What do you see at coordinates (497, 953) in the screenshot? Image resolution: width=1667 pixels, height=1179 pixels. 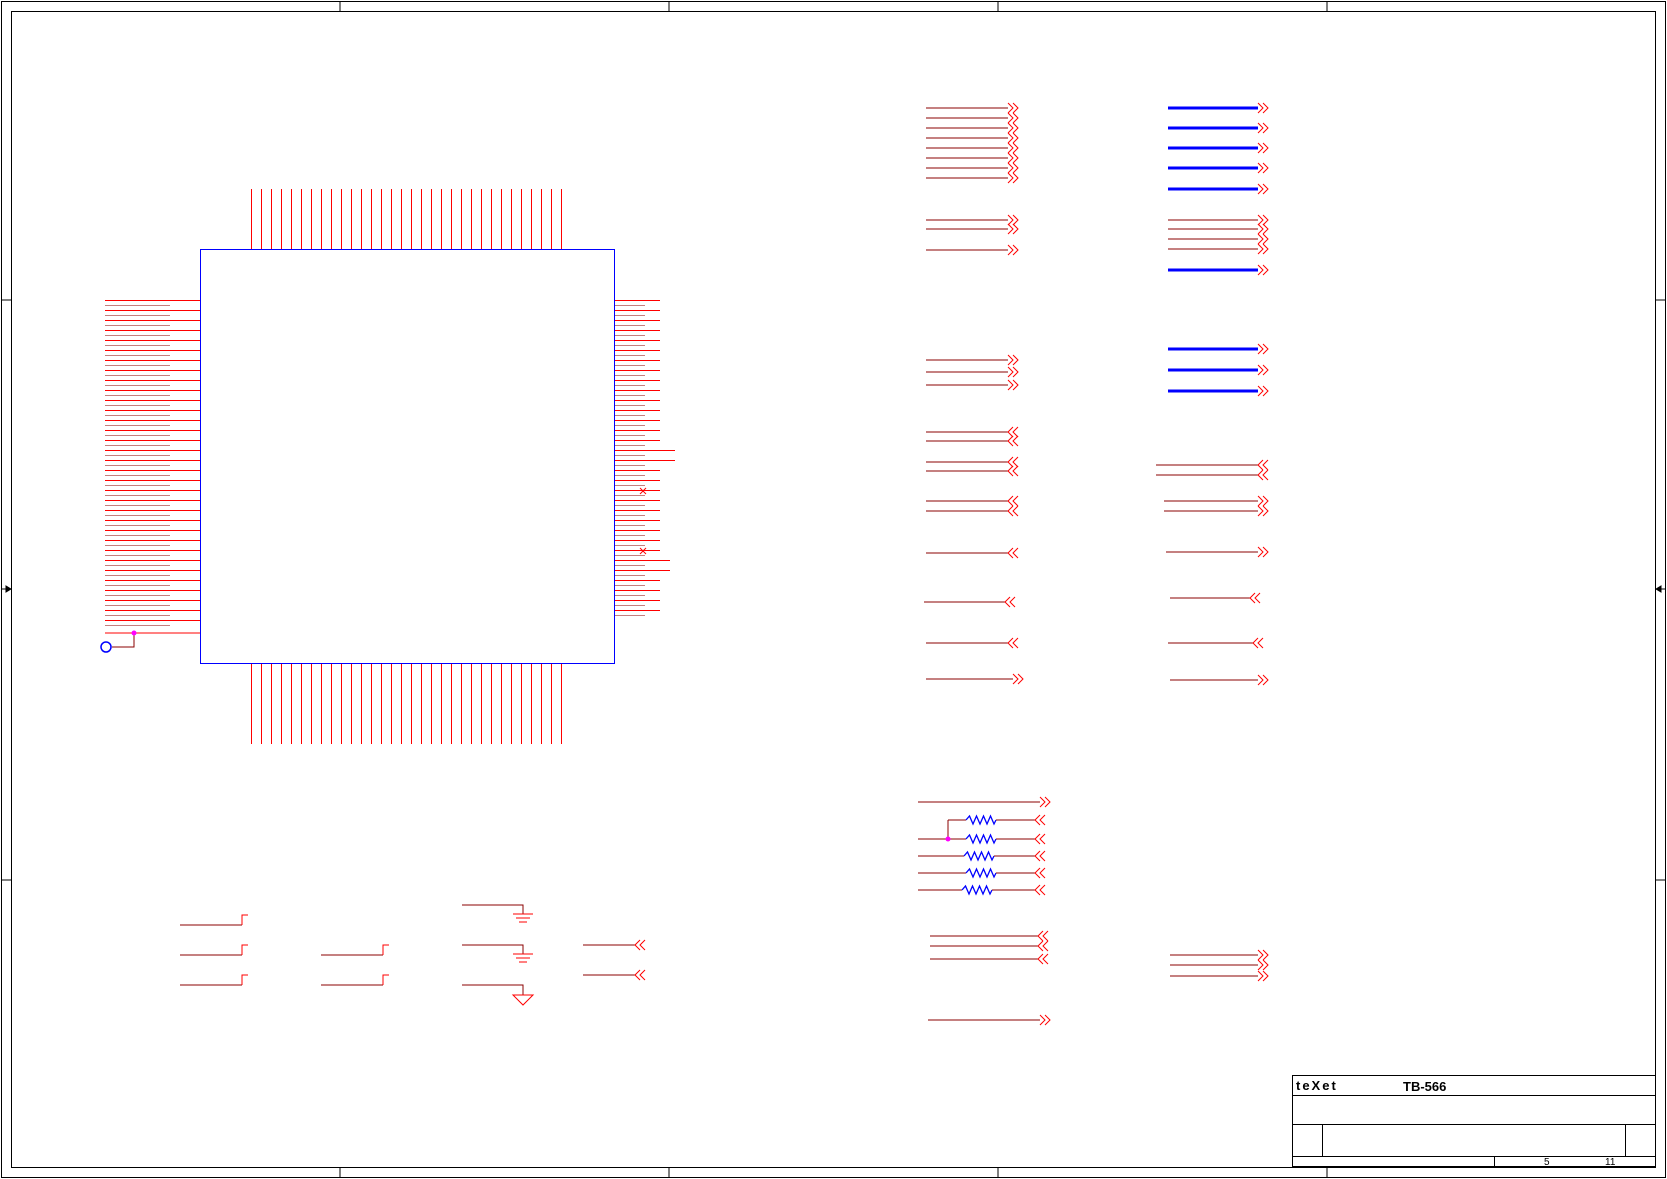 I see `ground-icon` at bounding box center [497, 953].